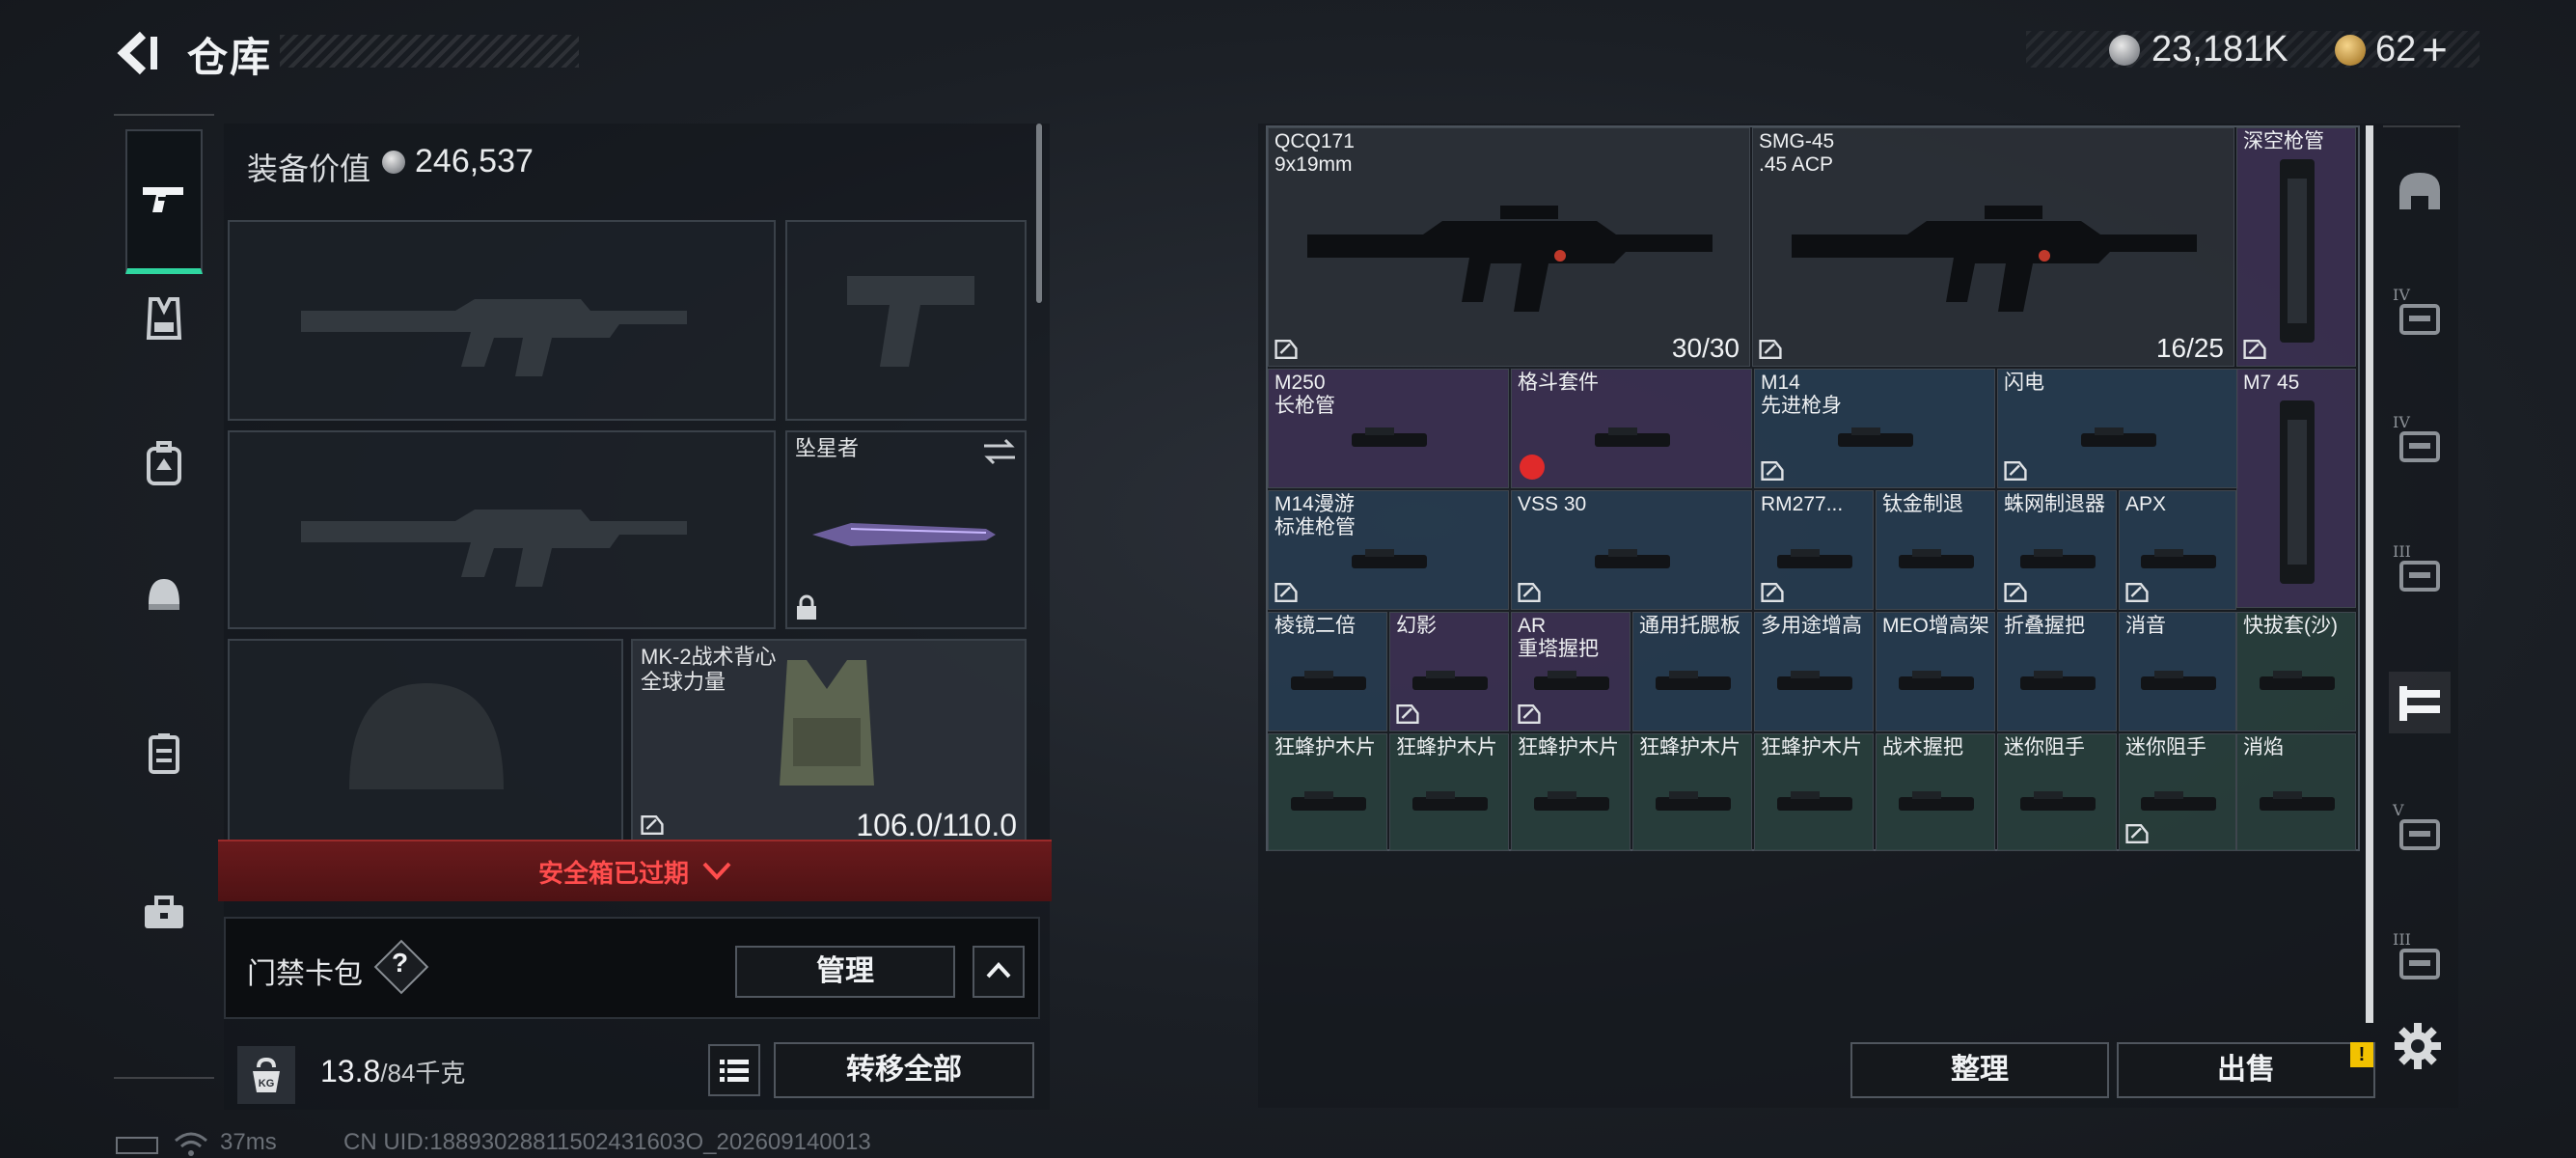 The height and width of the screenshot is (1158, 2576). I want to click on storage-scroll-thumb, so click(2369, 574).